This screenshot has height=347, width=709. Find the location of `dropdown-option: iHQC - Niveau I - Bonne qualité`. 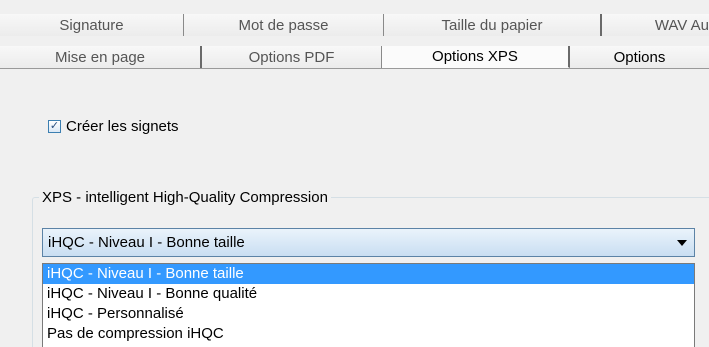

dropdown-option: iHQC - Niveau I - Bonne qualité is located at coordinates (368, 294).